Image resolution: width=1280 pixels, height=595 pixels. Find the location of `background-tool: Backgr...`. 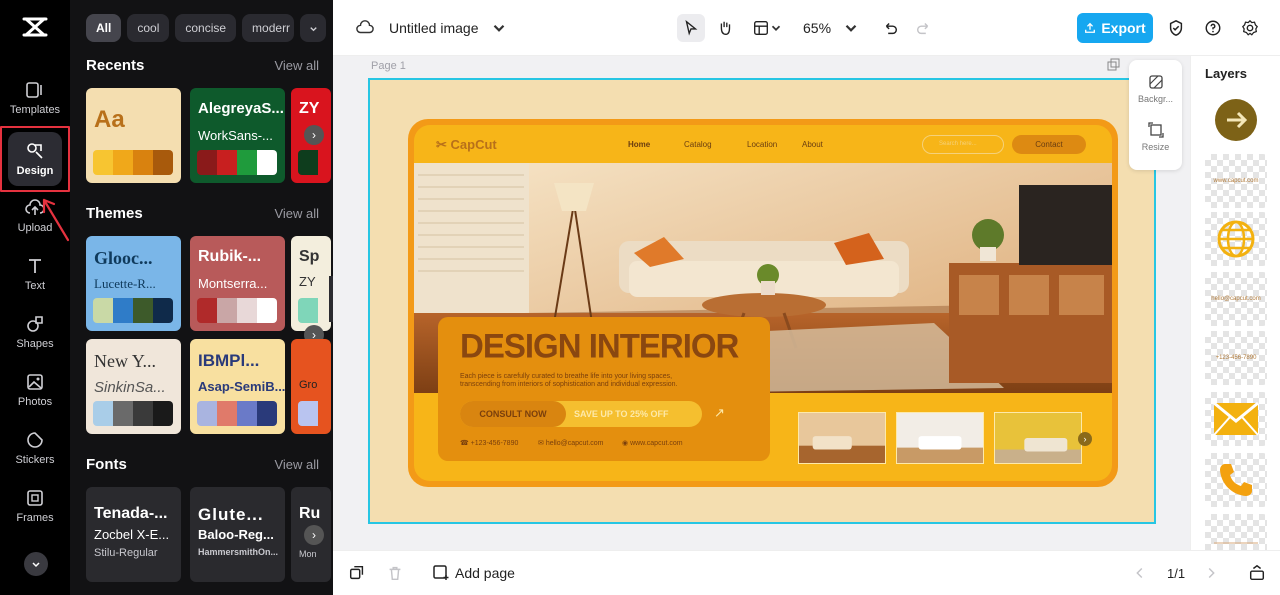

background-tool: Backgr... is located at coordinates (1155, 89).